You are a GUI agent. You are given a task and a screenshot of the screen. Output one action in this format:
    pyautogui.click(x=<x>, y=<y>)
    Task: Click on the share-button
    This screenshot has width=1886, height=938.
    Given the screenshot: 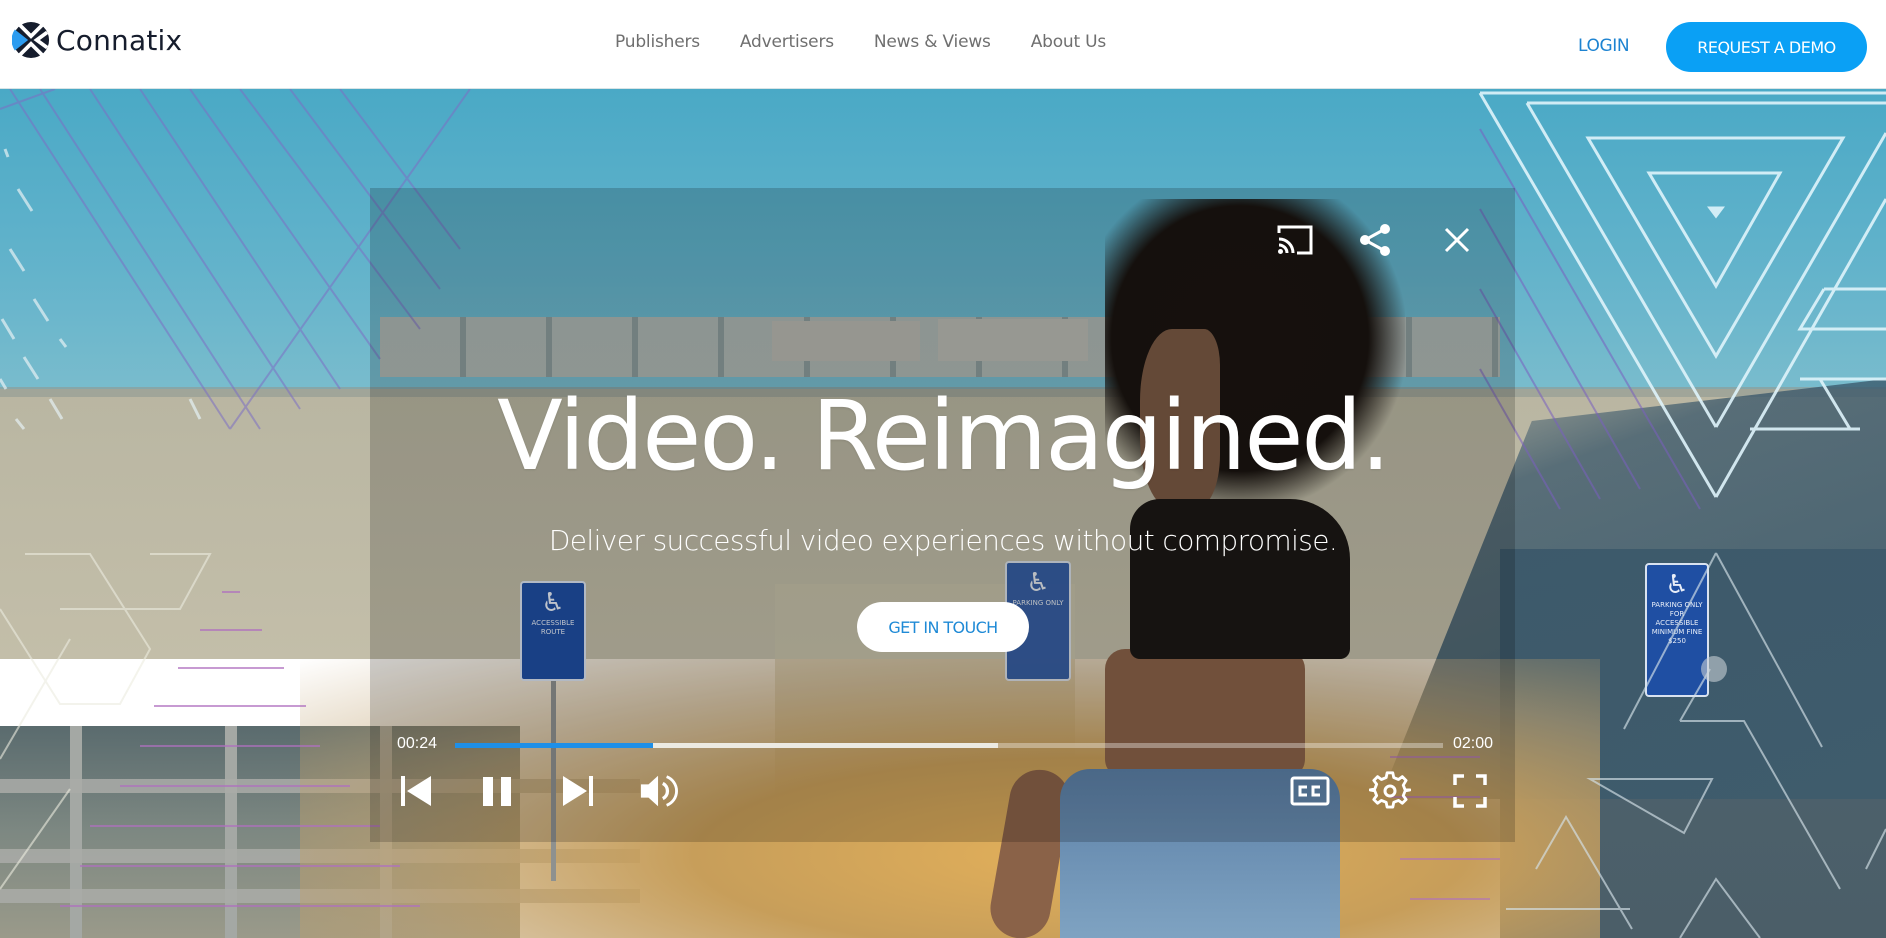 What is the action you would take?
    pyautogui.click(x=1375, y=240)
    